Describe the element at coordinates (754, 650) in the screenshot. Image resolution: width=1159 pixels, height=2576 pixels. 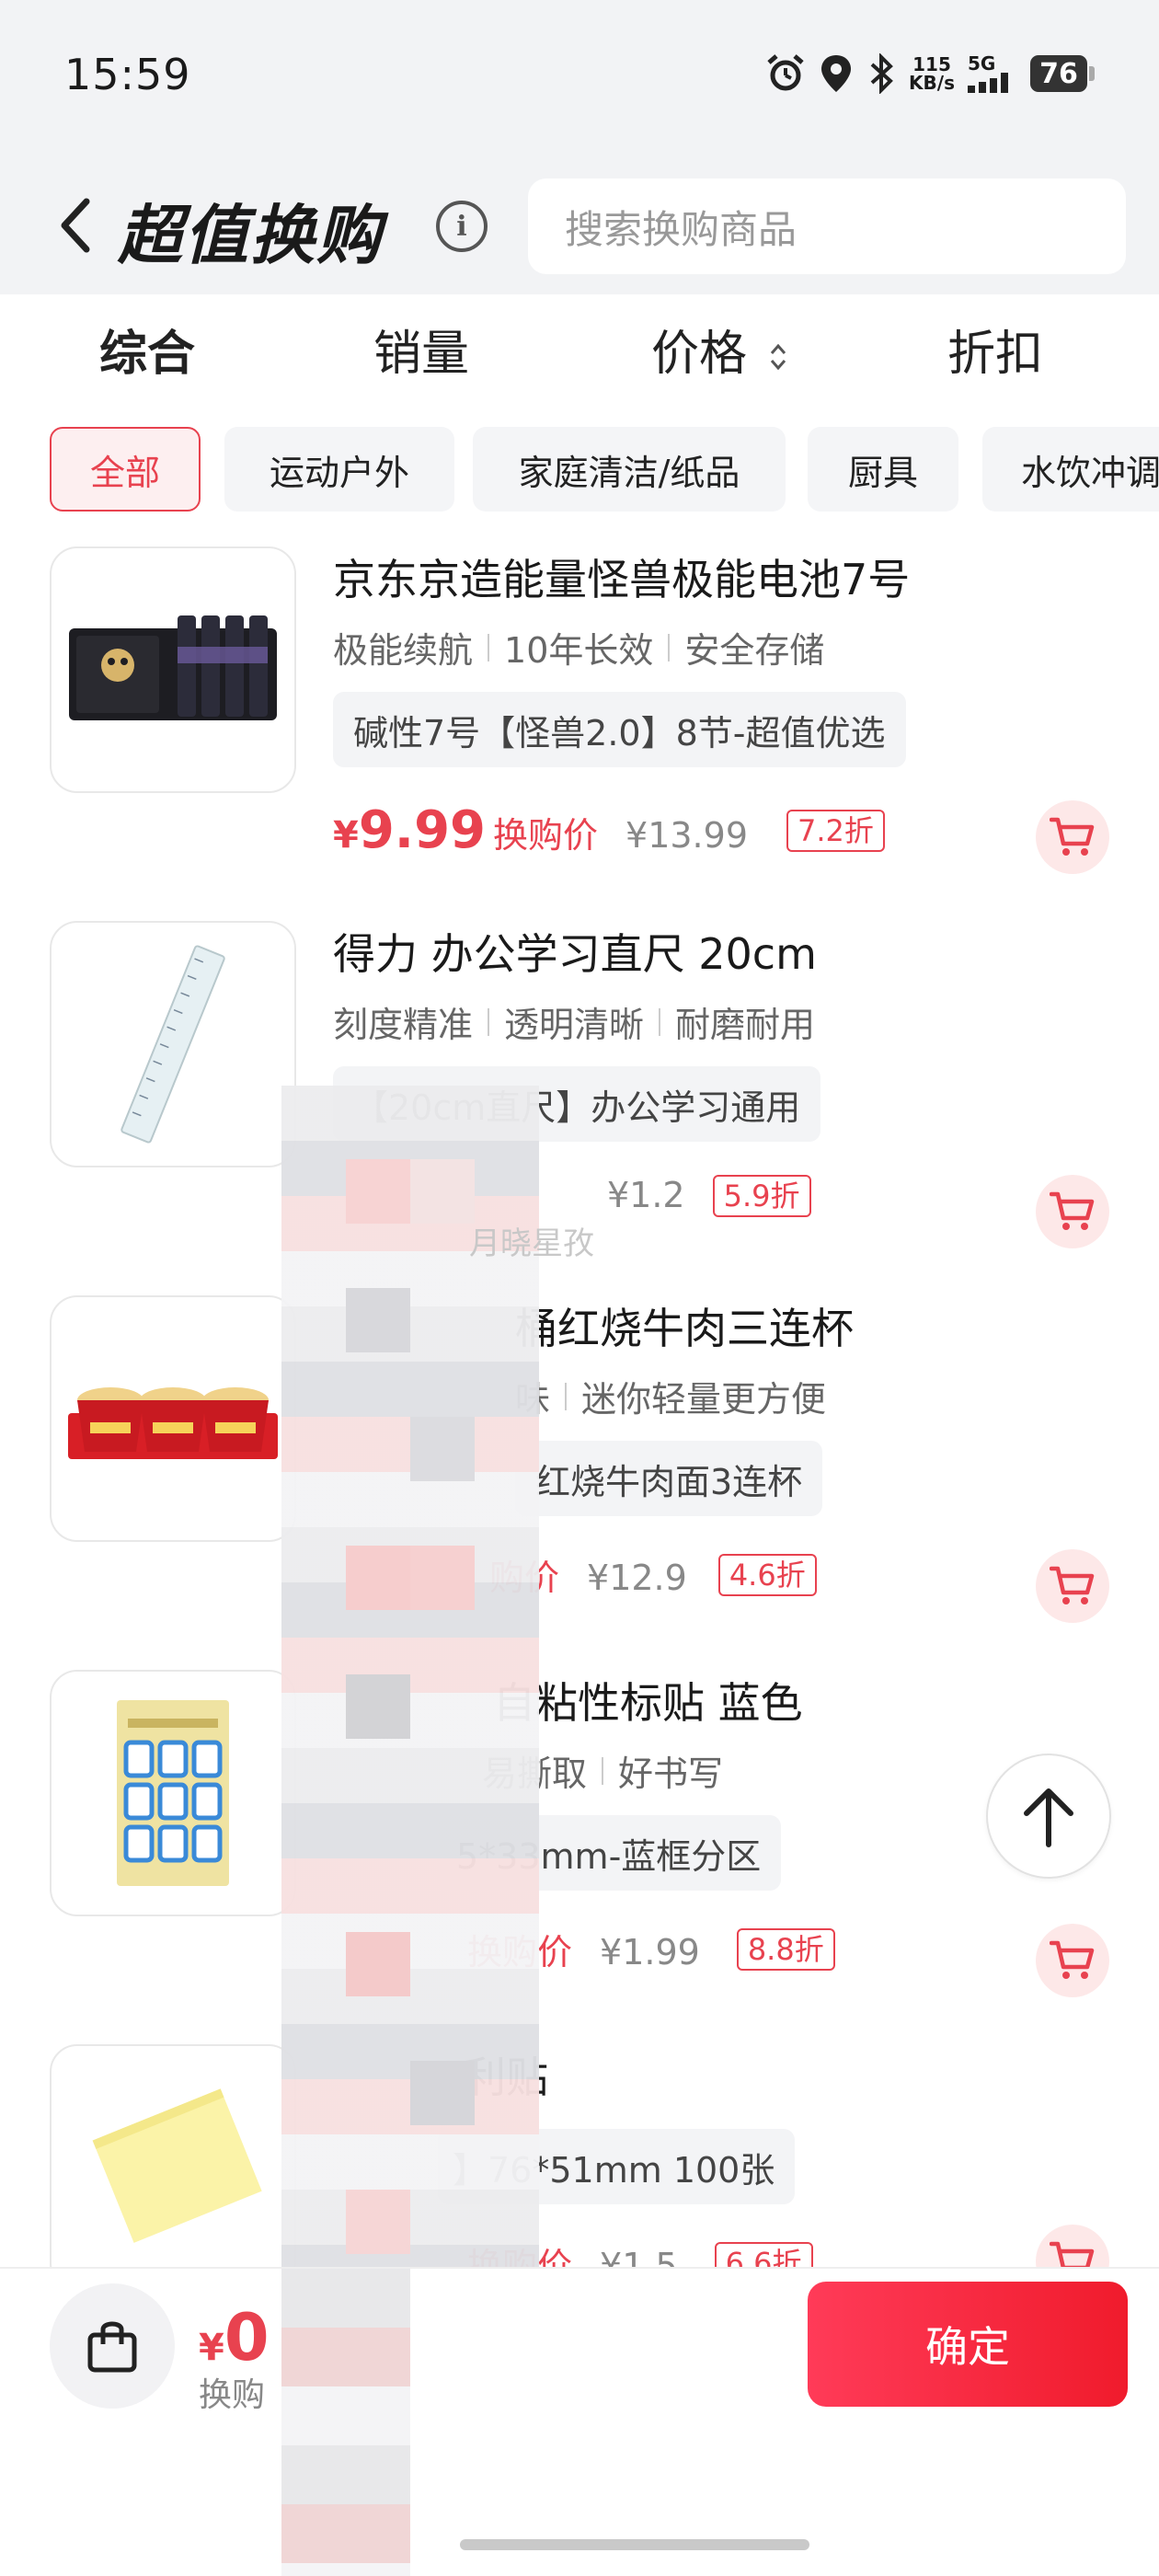
I see `feature-tag: 安全存储` at that location.